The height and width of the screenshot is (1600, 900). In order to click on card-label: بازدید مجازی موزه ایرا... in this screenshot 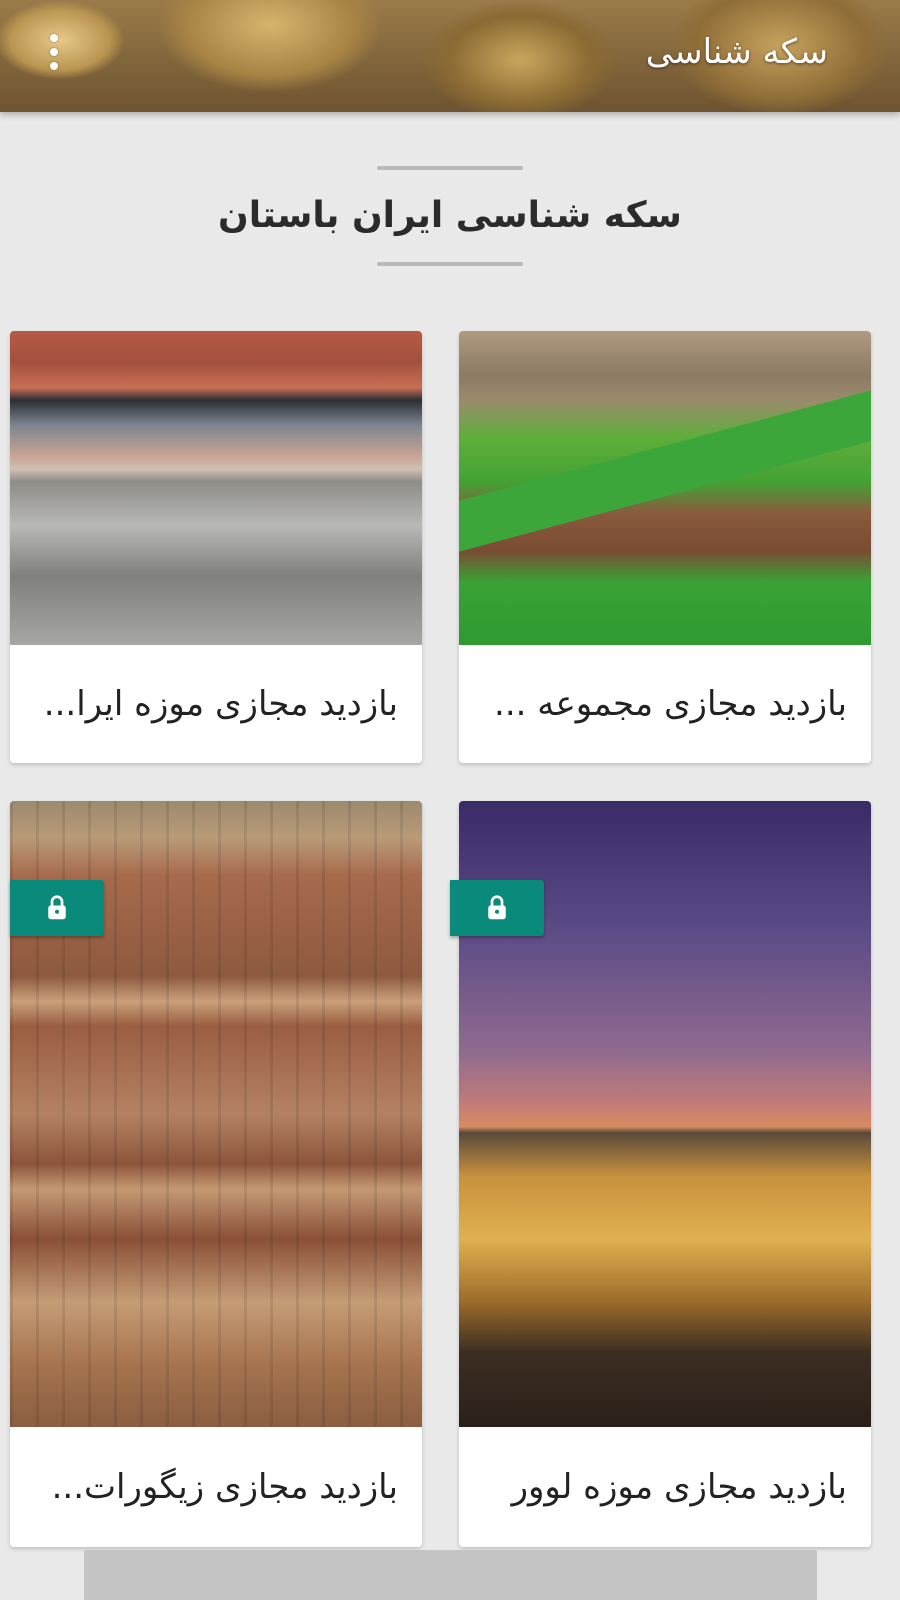, I will do `click(220, 704)`.